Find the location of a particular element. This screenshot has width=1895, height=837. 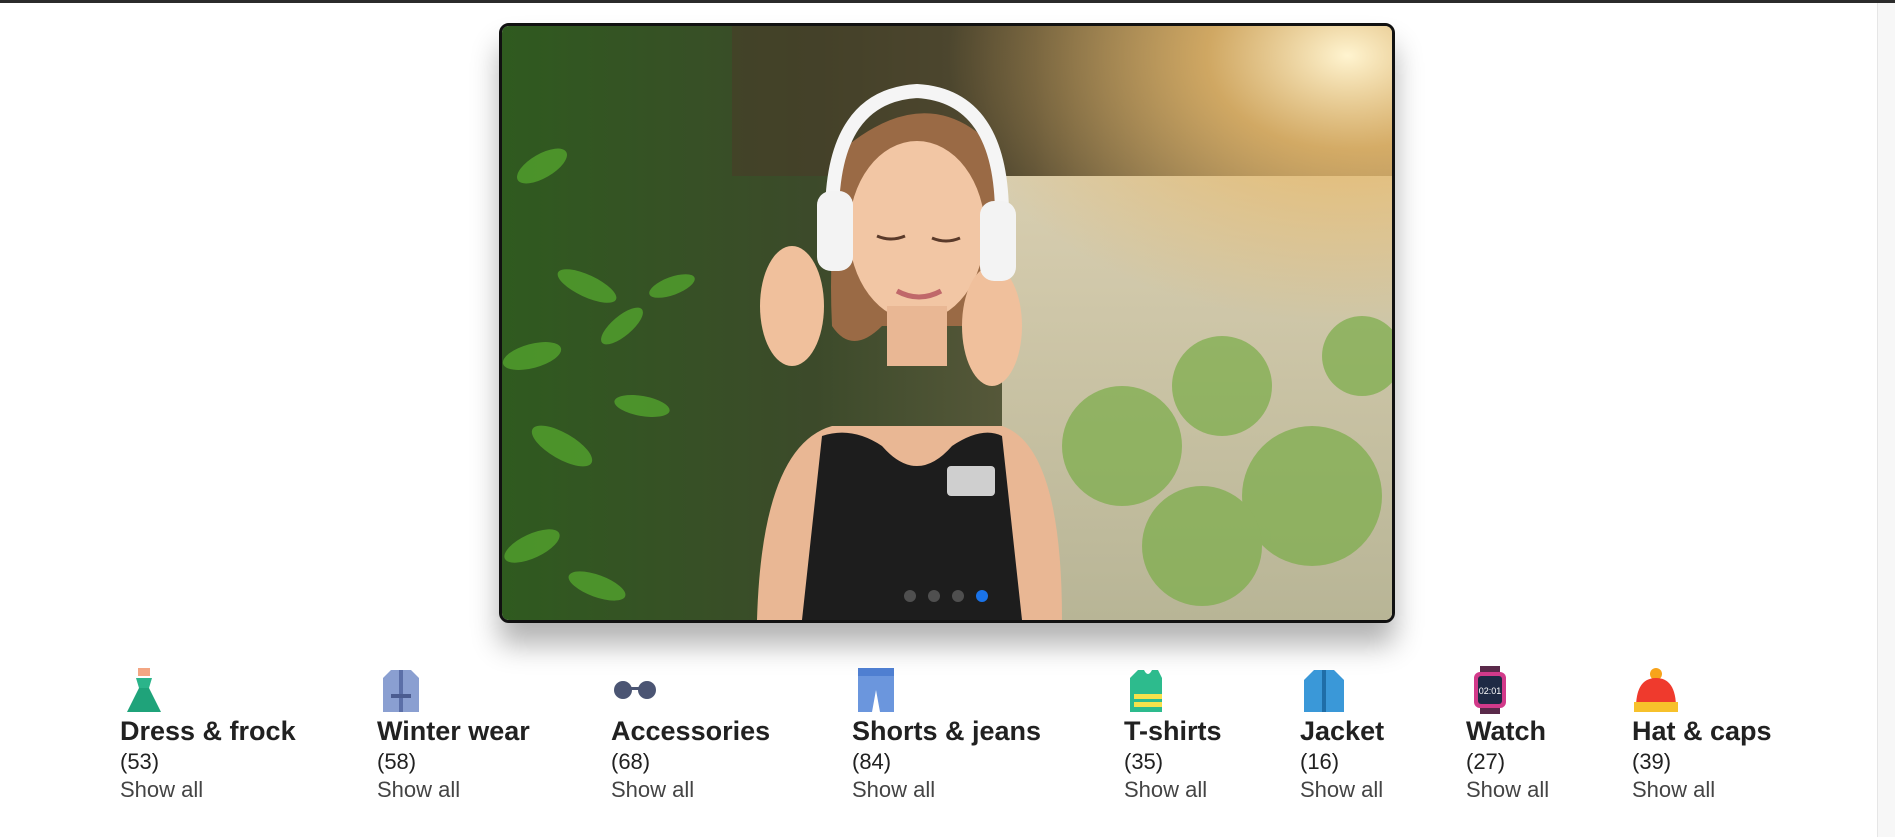

watch-icon: 02:01 is located at coordinates (1490, 690).